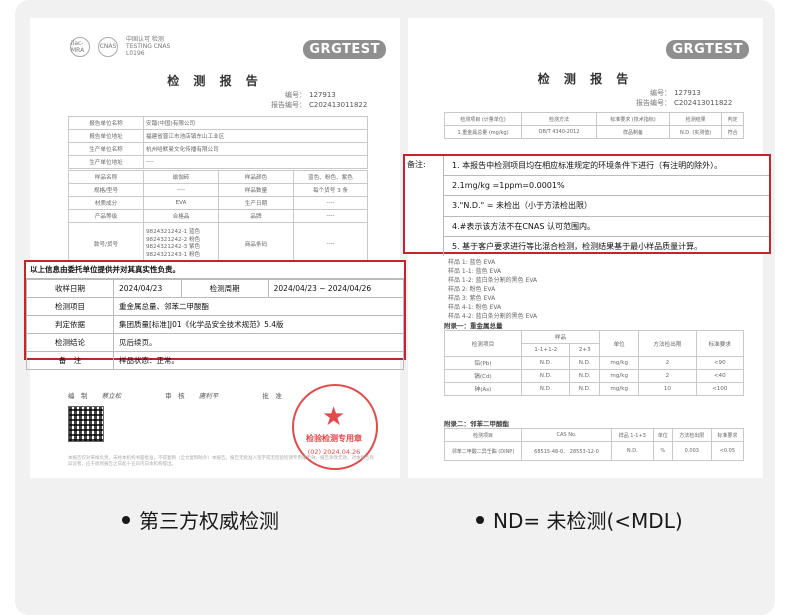  I want to click on notes-label: 备注:, so click(416, 164).